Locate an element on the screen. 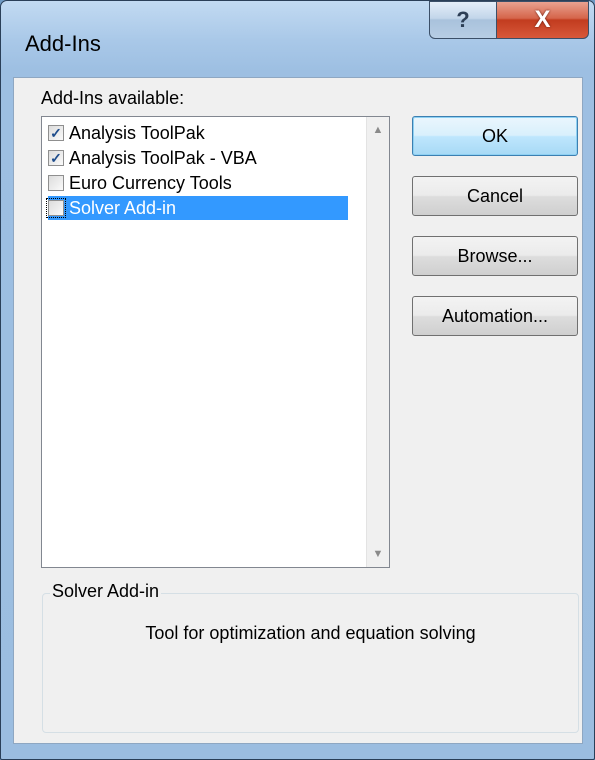  help-button: ? is located at coordinates (463, 20).